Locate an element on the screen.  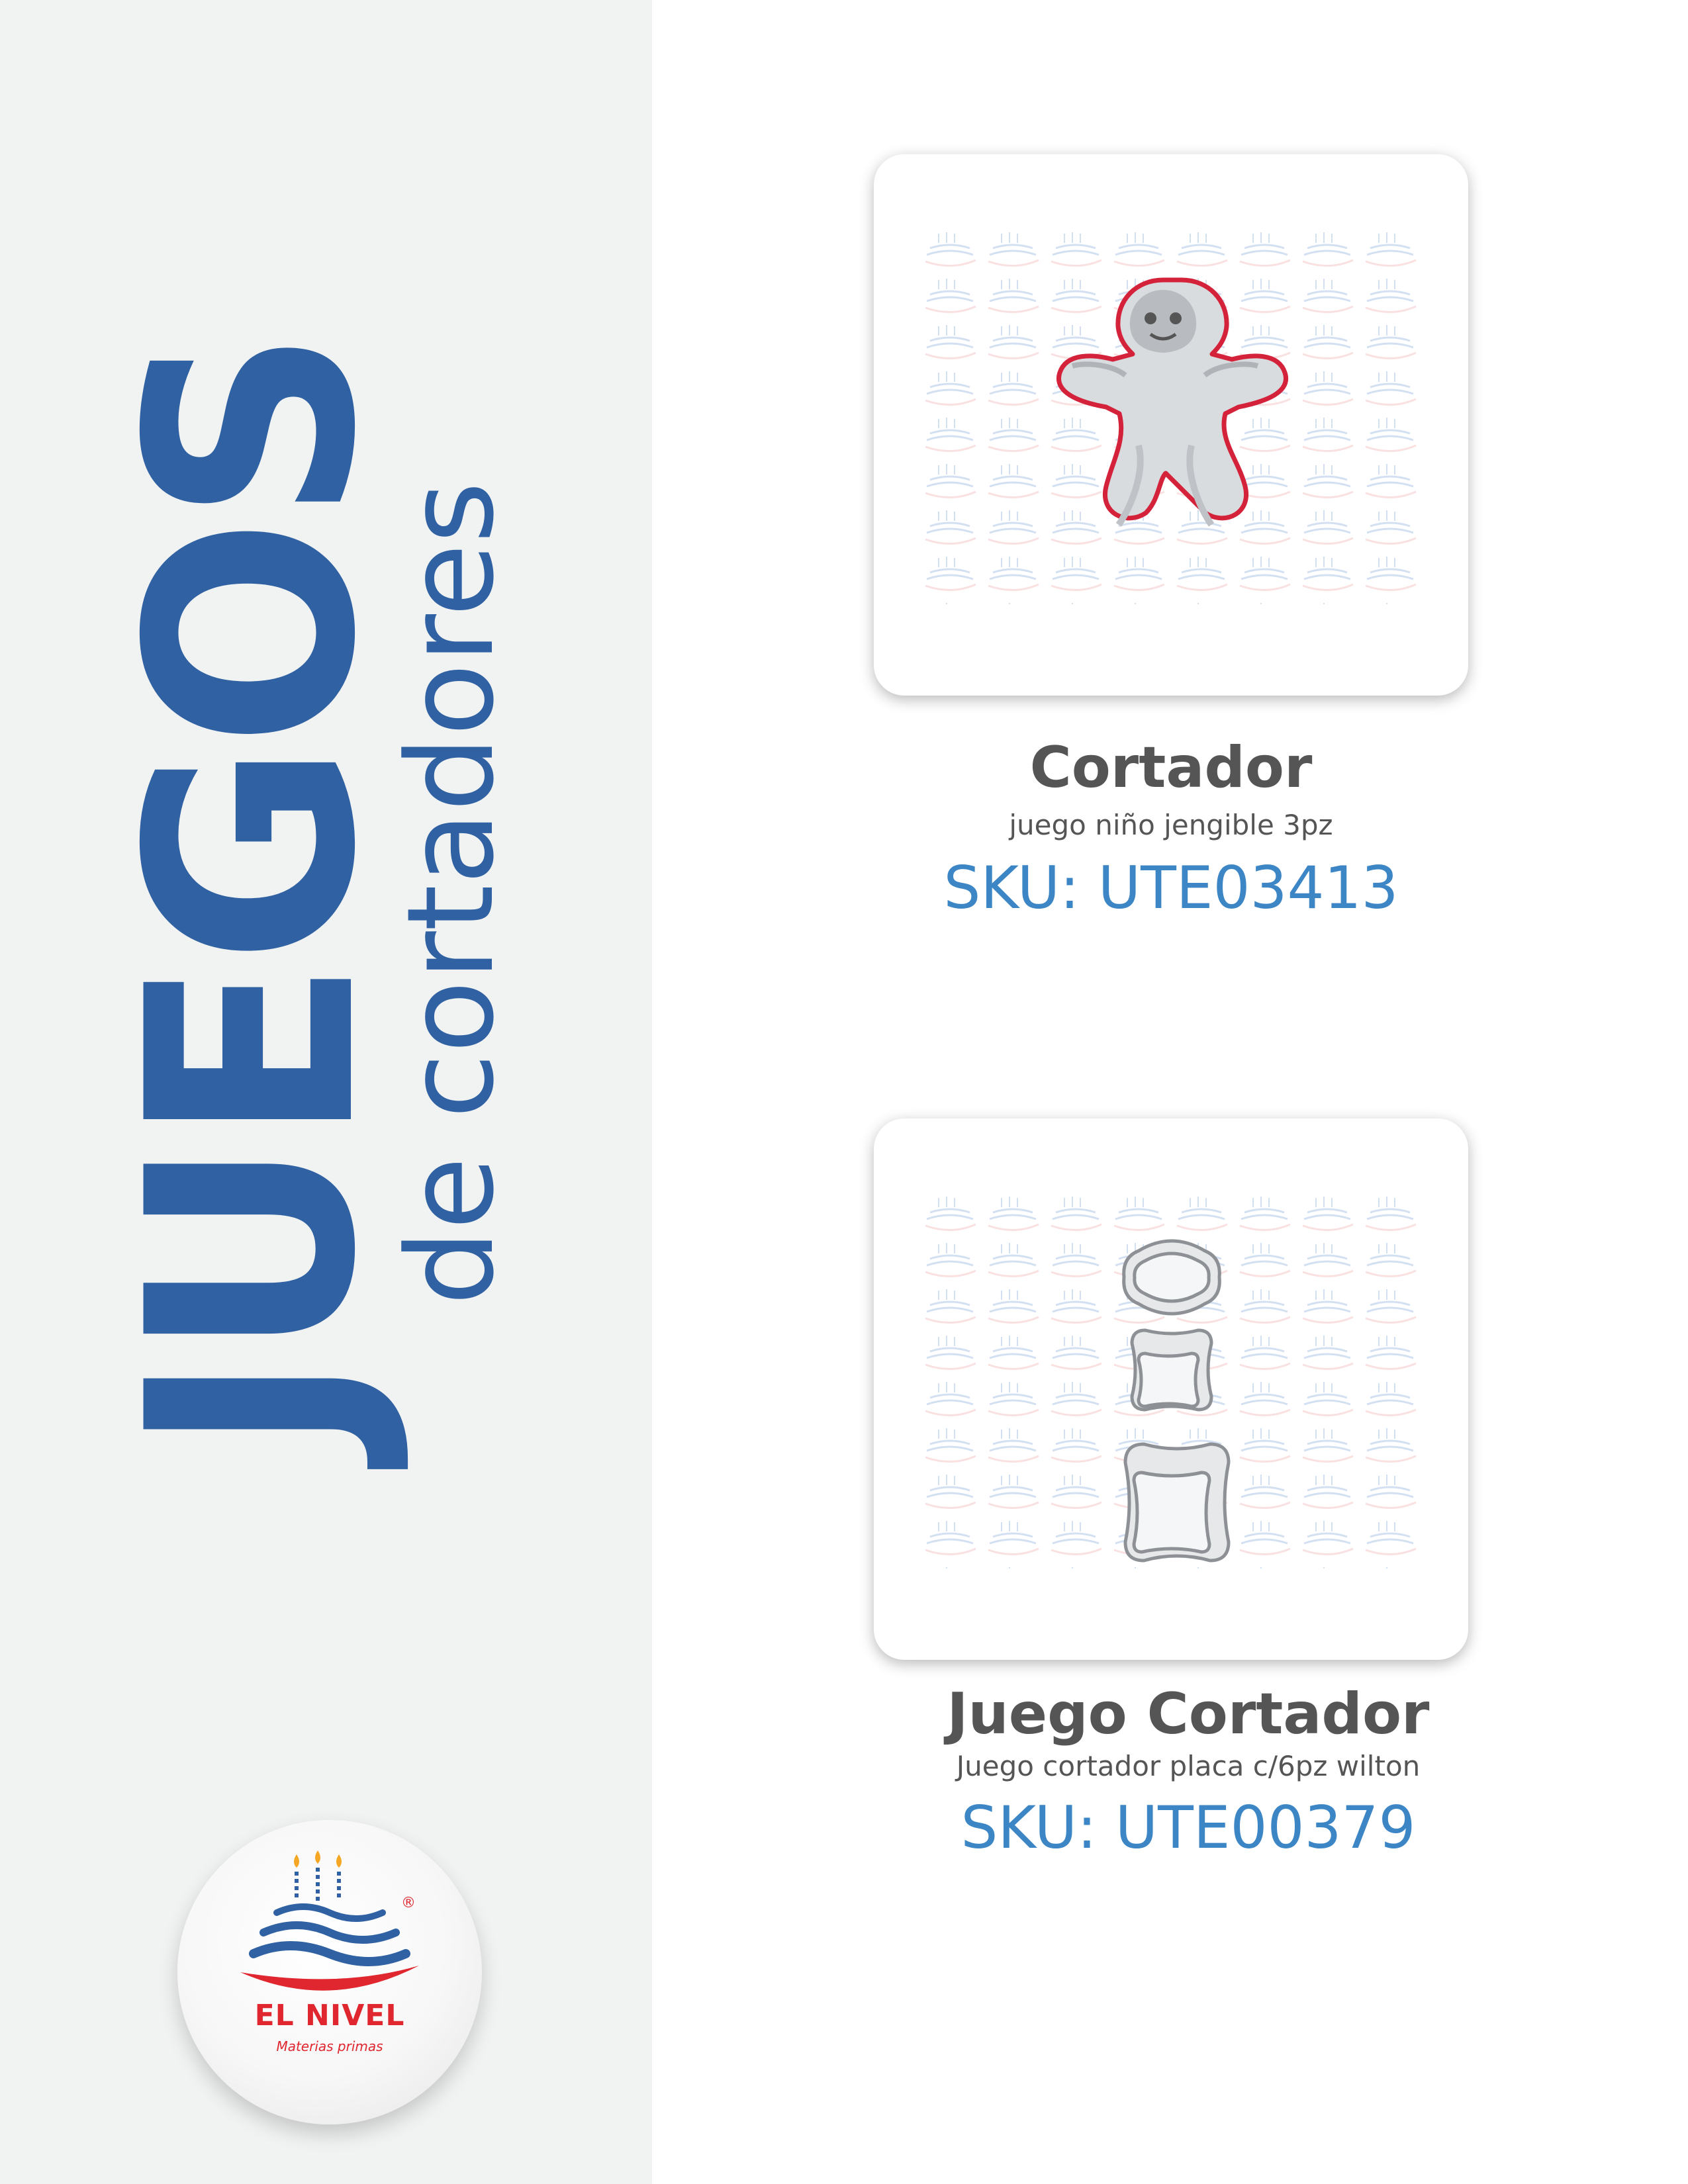
registered-mark: ® is located at coordinates (408, 1903).